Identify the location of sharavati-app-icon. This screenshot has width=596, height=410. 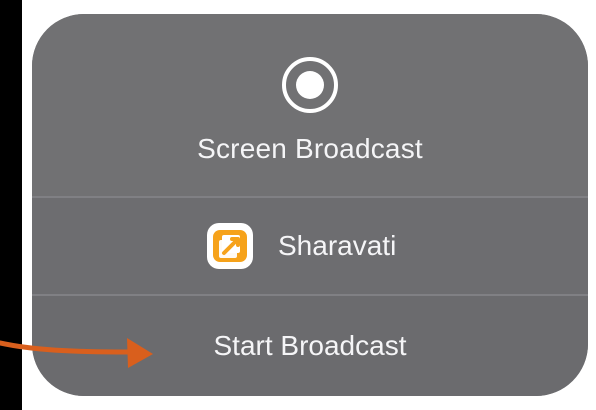
(230, 246).